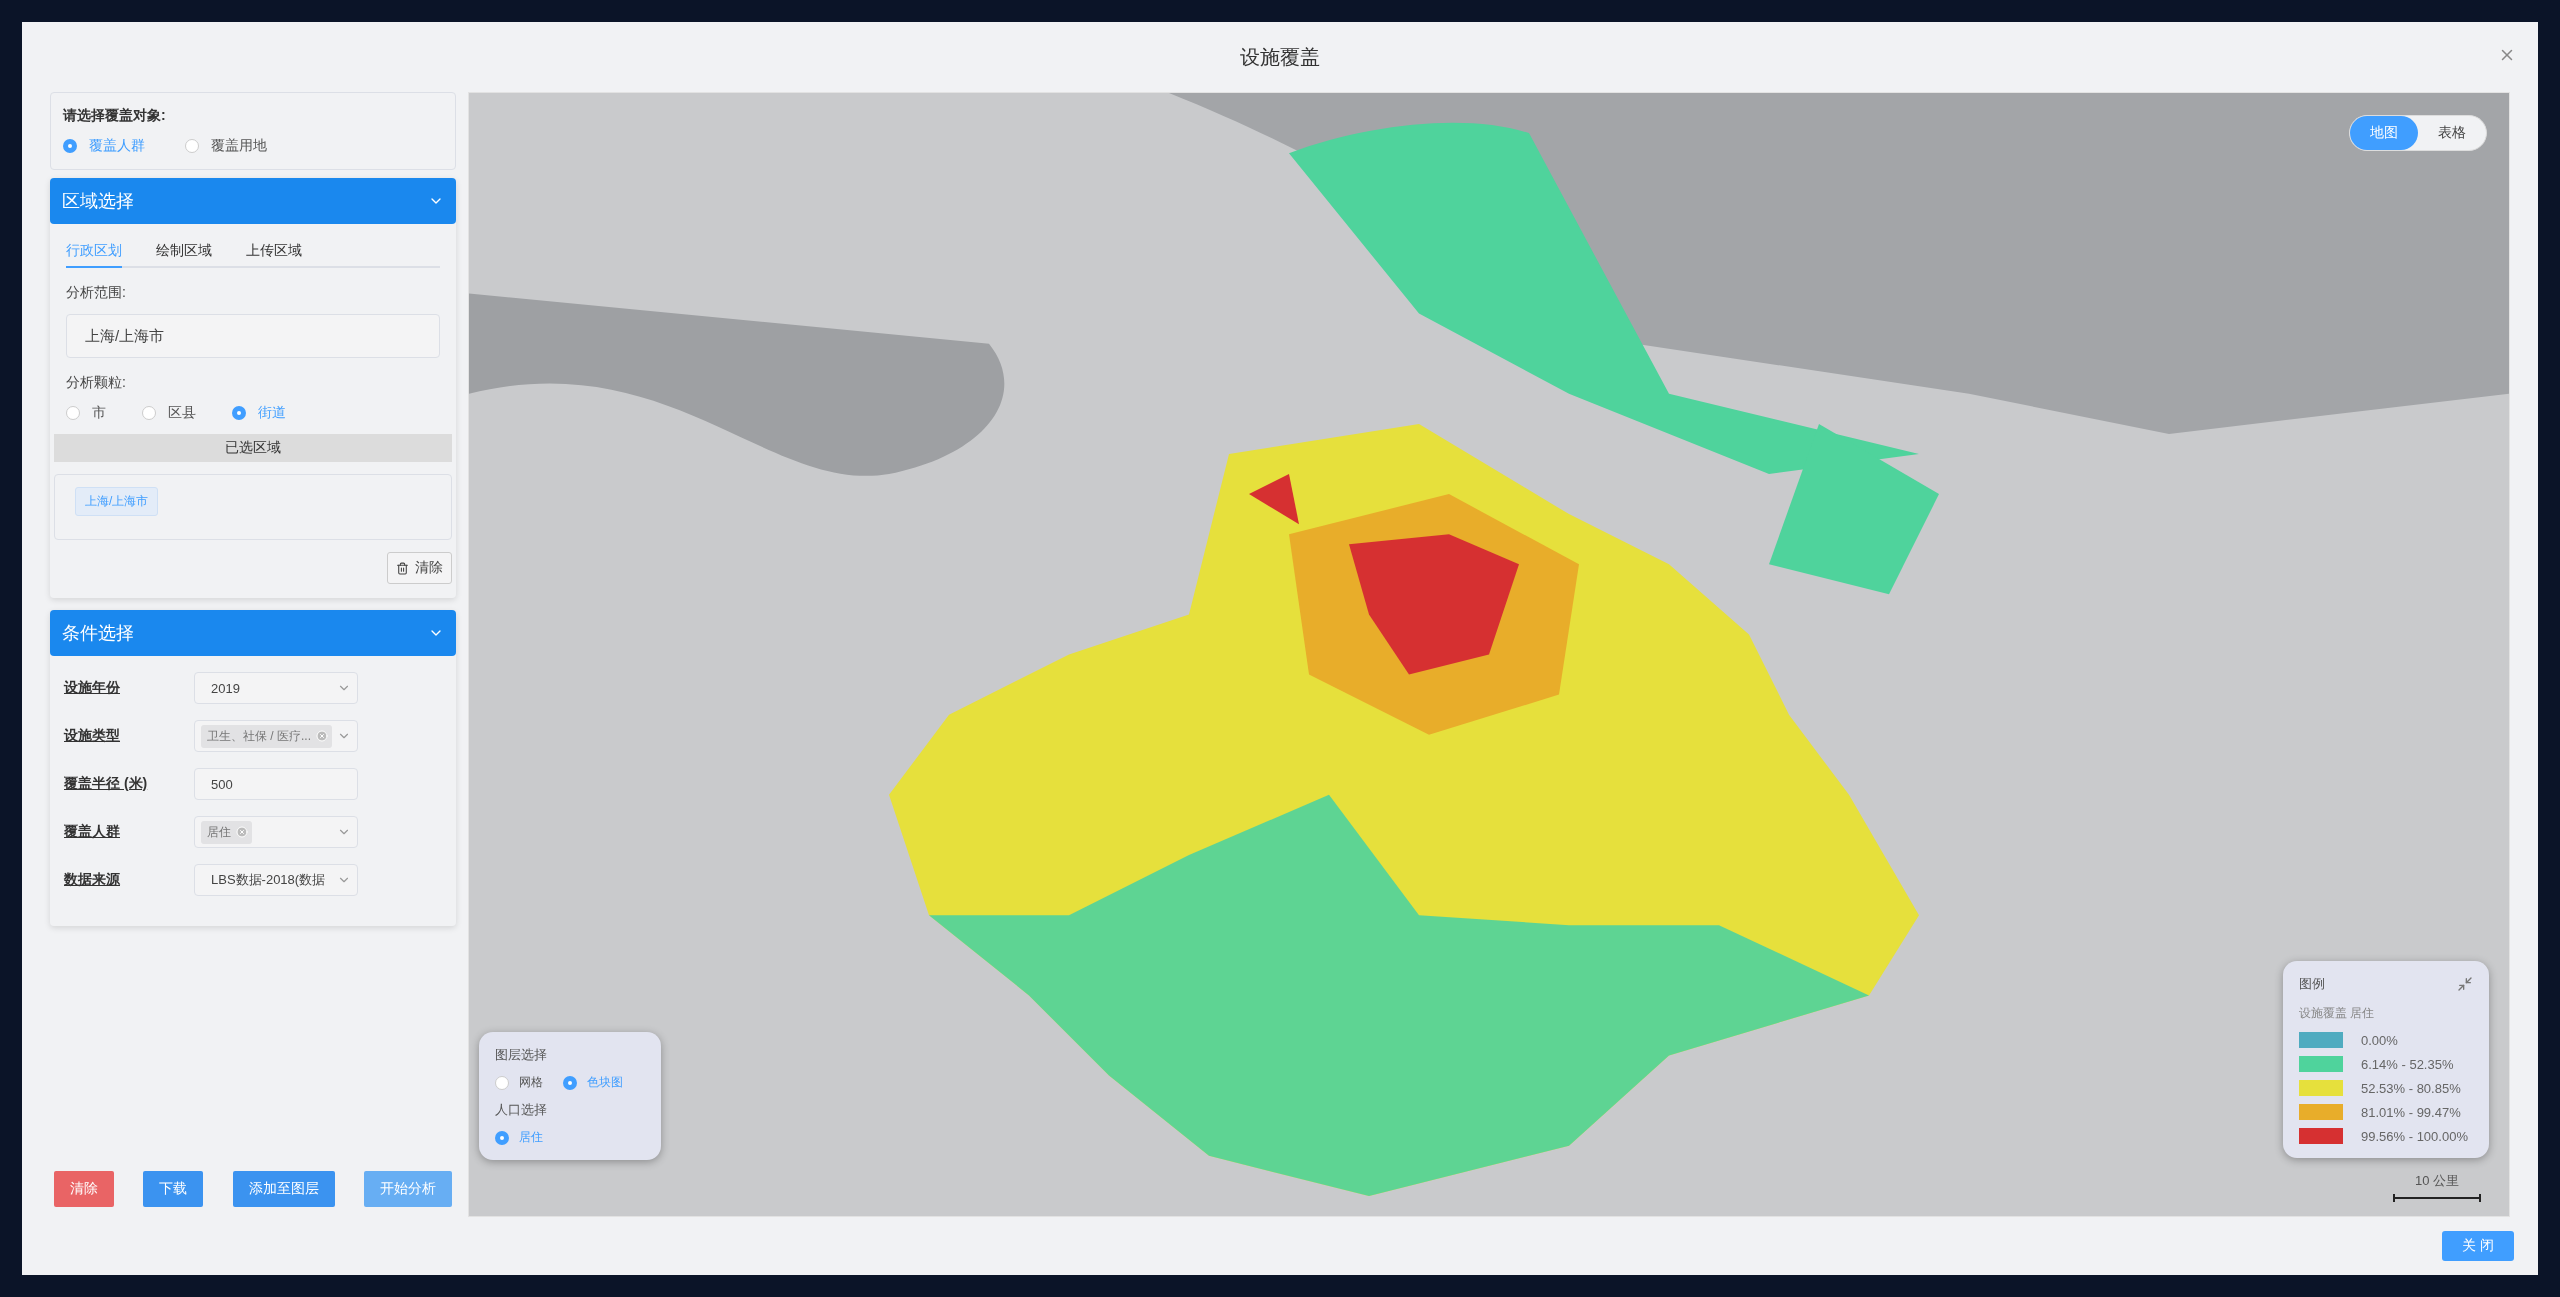 The image size is (2560, 1297). I want to click on target-label: 请选择覆盖对象:, so click(115, 116).